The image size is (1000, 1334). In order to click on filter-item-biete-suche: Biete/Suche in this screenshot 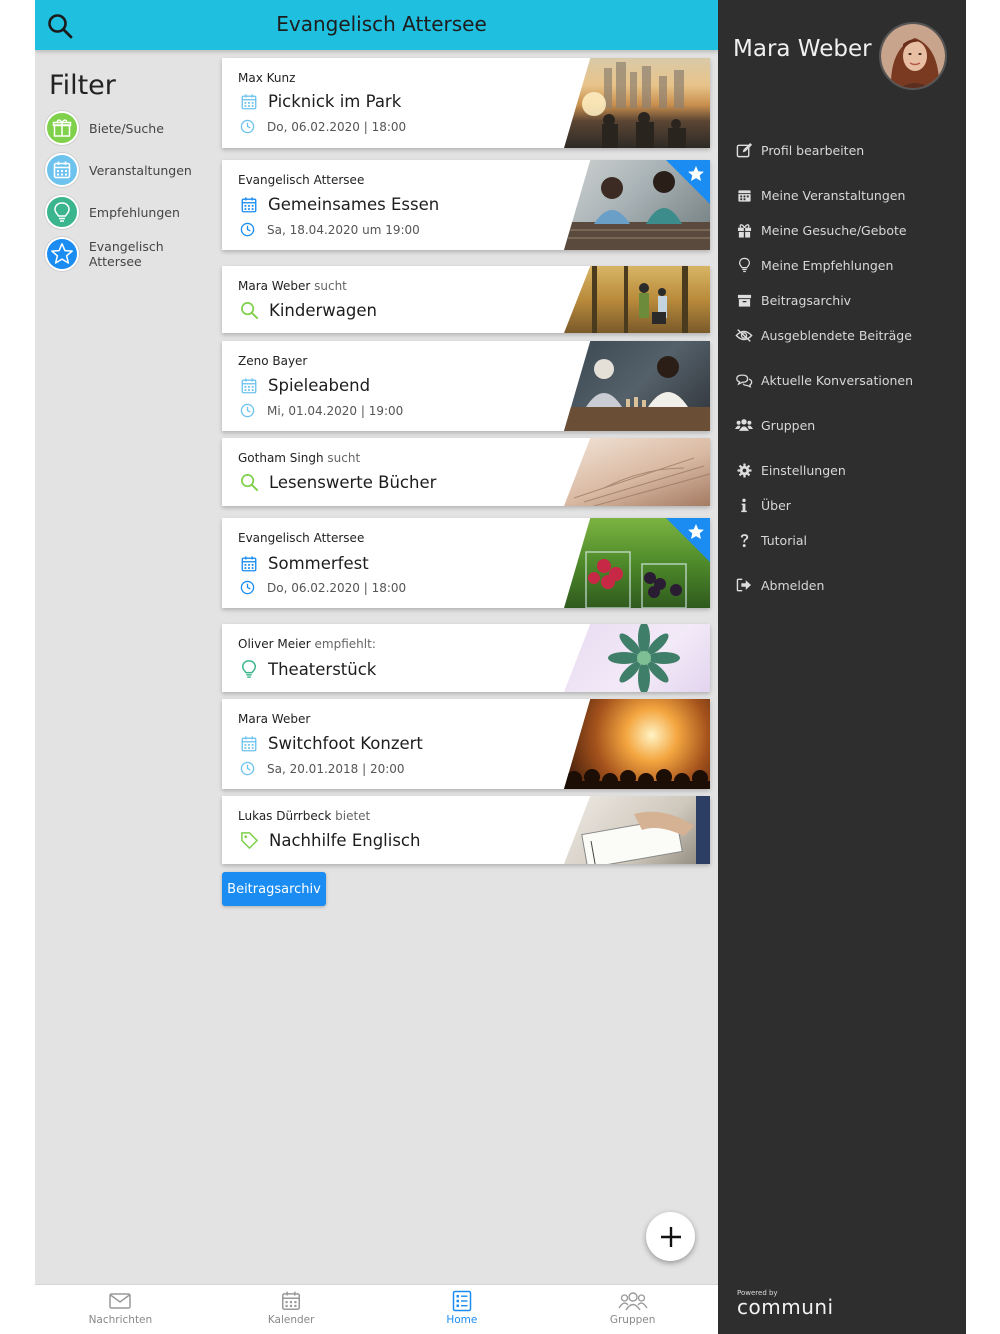, I will do `click(104, 128)`.